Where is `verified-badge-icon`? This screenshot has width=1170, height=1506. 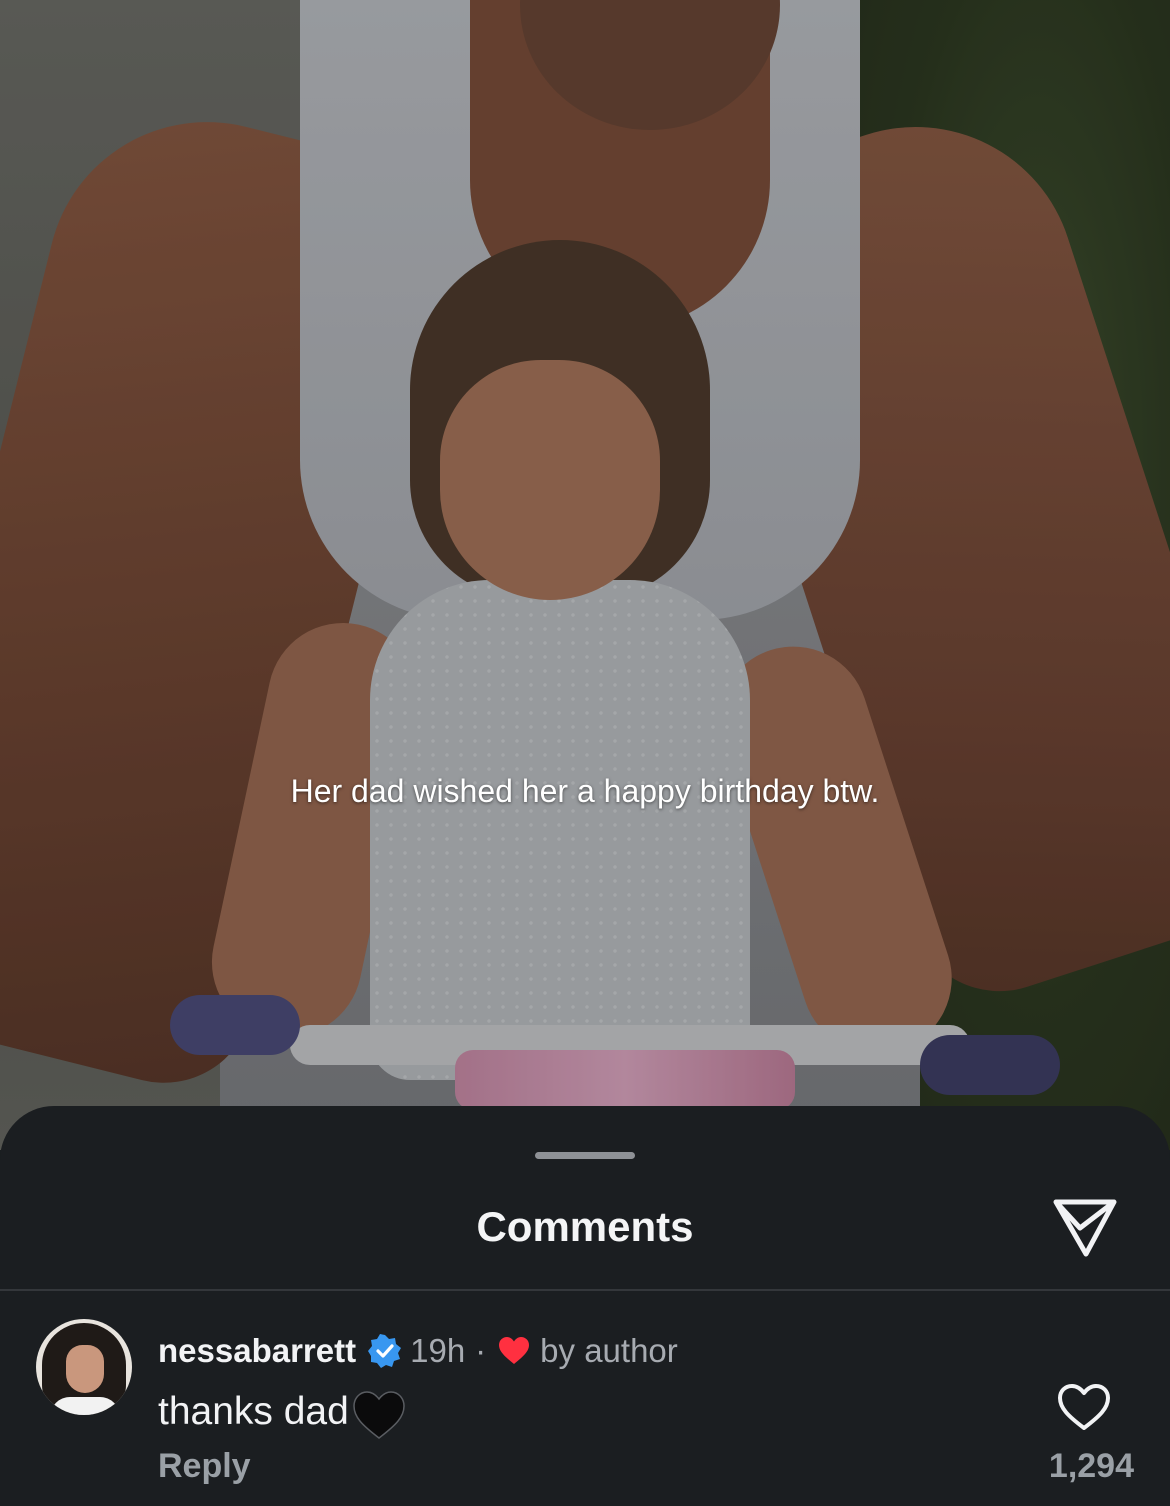 verified-badge-icon is located at coordinates (385, 1351).